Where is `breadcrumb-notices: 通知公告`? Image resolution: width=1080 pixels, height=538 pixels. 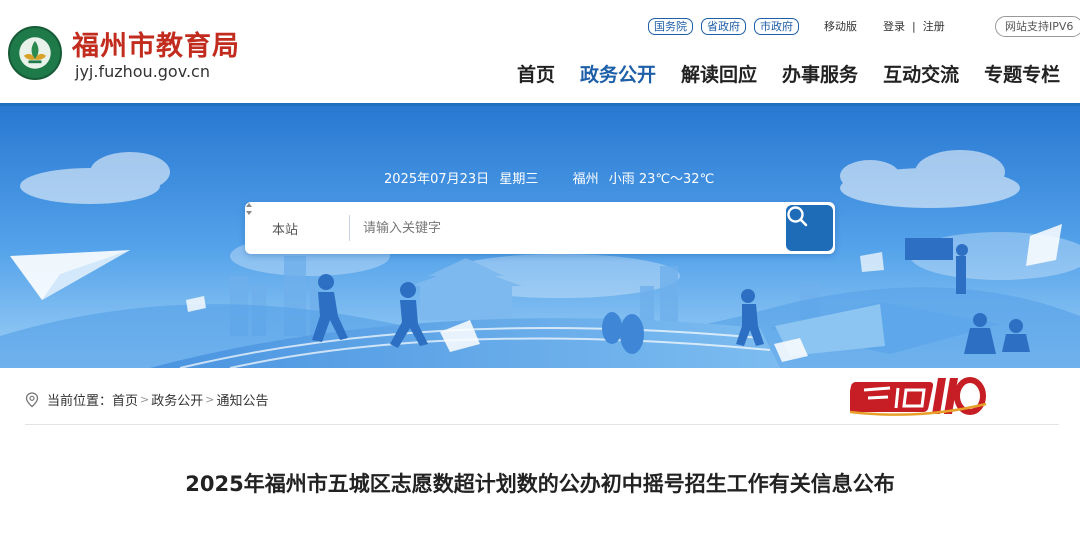 breadcrumb-notices: 通知公告 is located at coordinates (242, 399).